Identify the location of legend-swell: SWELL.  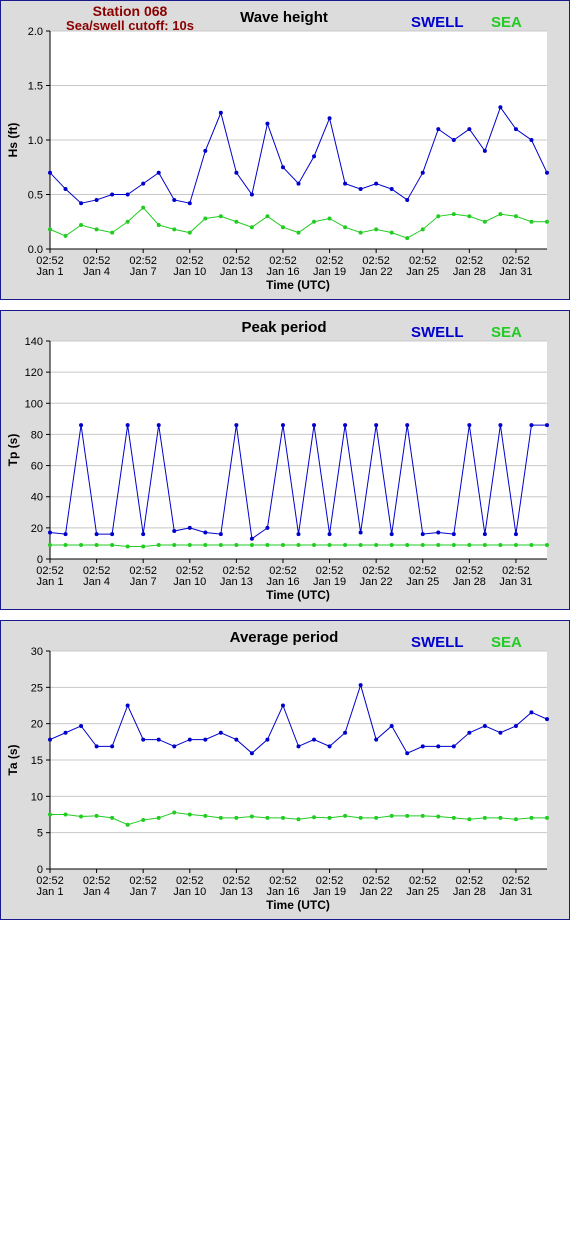
(437, 332).